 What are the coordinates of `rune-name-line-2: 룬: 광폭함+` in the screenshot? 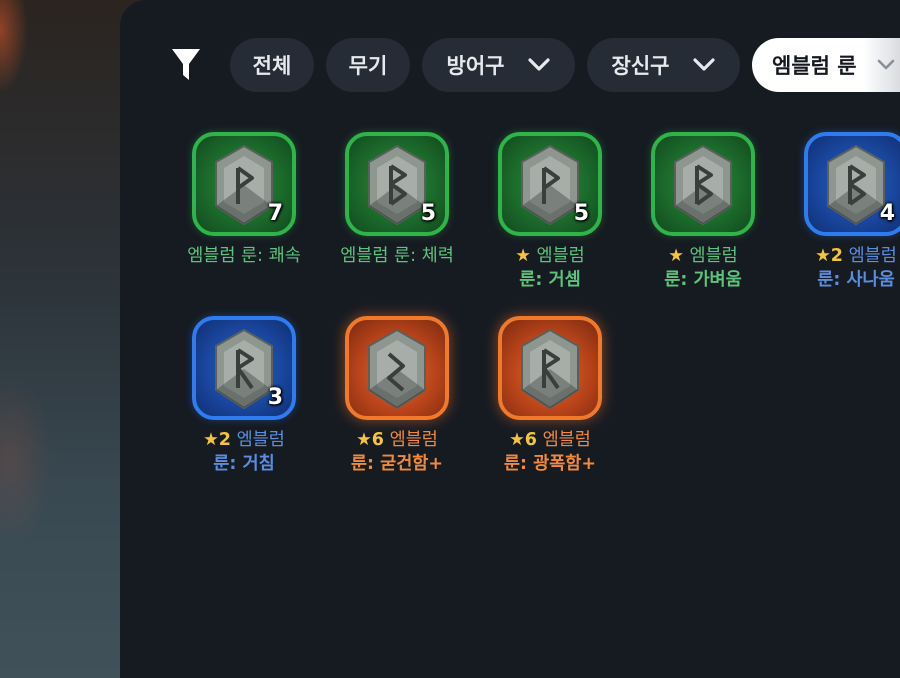 It's located at (550, 464).